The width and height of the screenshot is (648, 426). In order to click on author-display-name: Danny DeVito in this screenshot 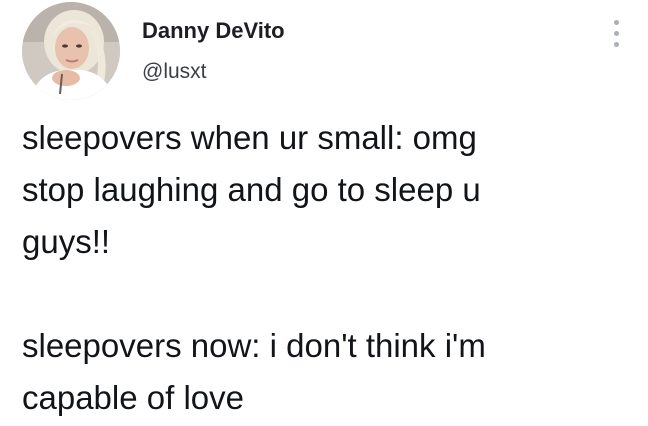, I will do `click(213, 31)`.